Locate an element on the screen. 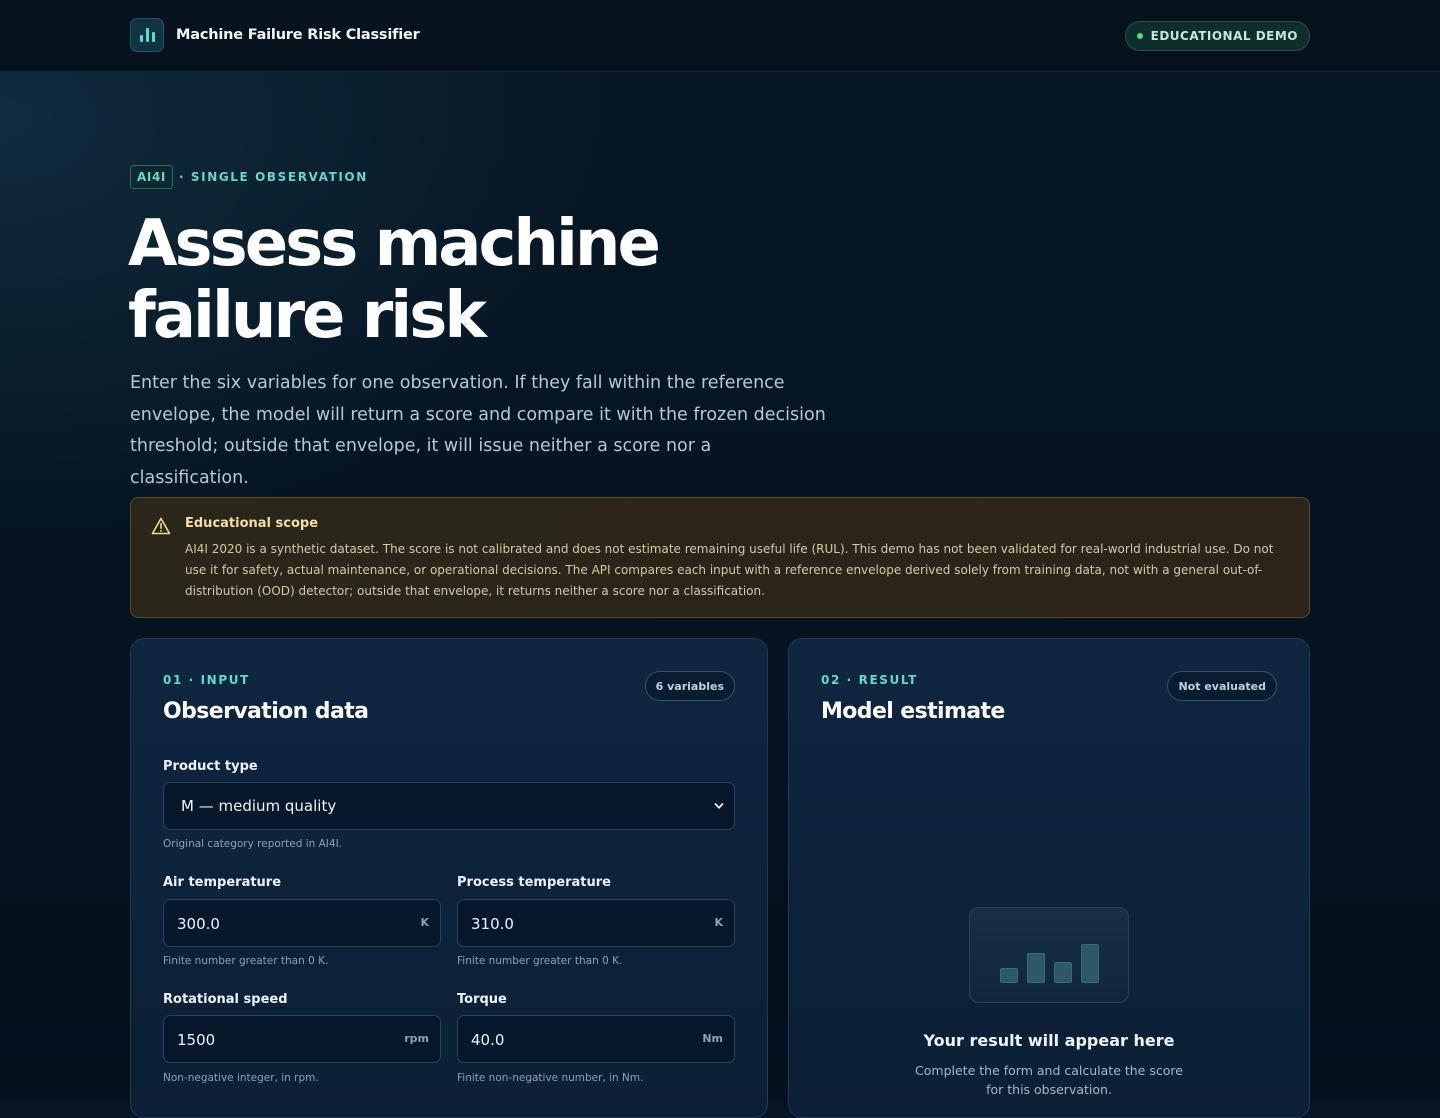  product-type-help: Original category reported in AI4I. is located at coordinates (253, 844).